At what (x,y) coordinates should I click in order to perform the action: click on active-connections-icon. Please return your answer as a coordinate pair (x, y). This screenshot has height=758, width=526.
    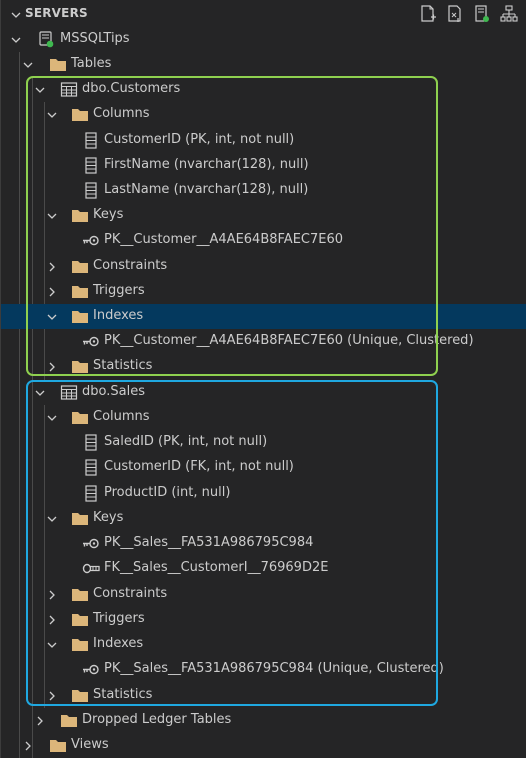
    Looking at the image, I should click on (509, 14).